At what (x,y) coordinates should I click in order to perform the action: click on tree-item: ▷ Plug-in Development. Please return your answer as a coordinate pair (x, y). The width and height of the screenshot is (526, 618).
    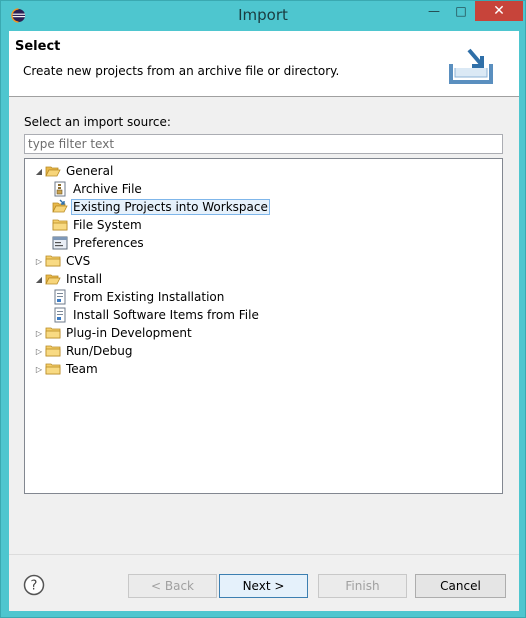
    Looking at the image, I should click on (113, 333).